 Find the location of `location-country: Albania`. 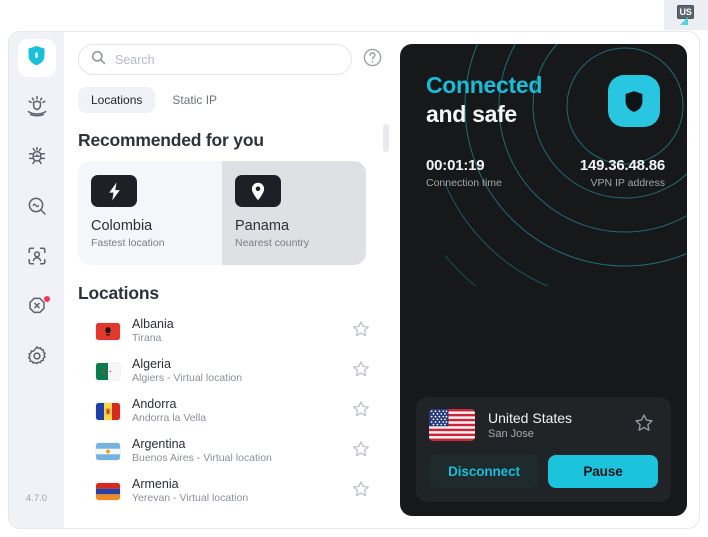

location-country: Albania is located at coordinates (153, 323).